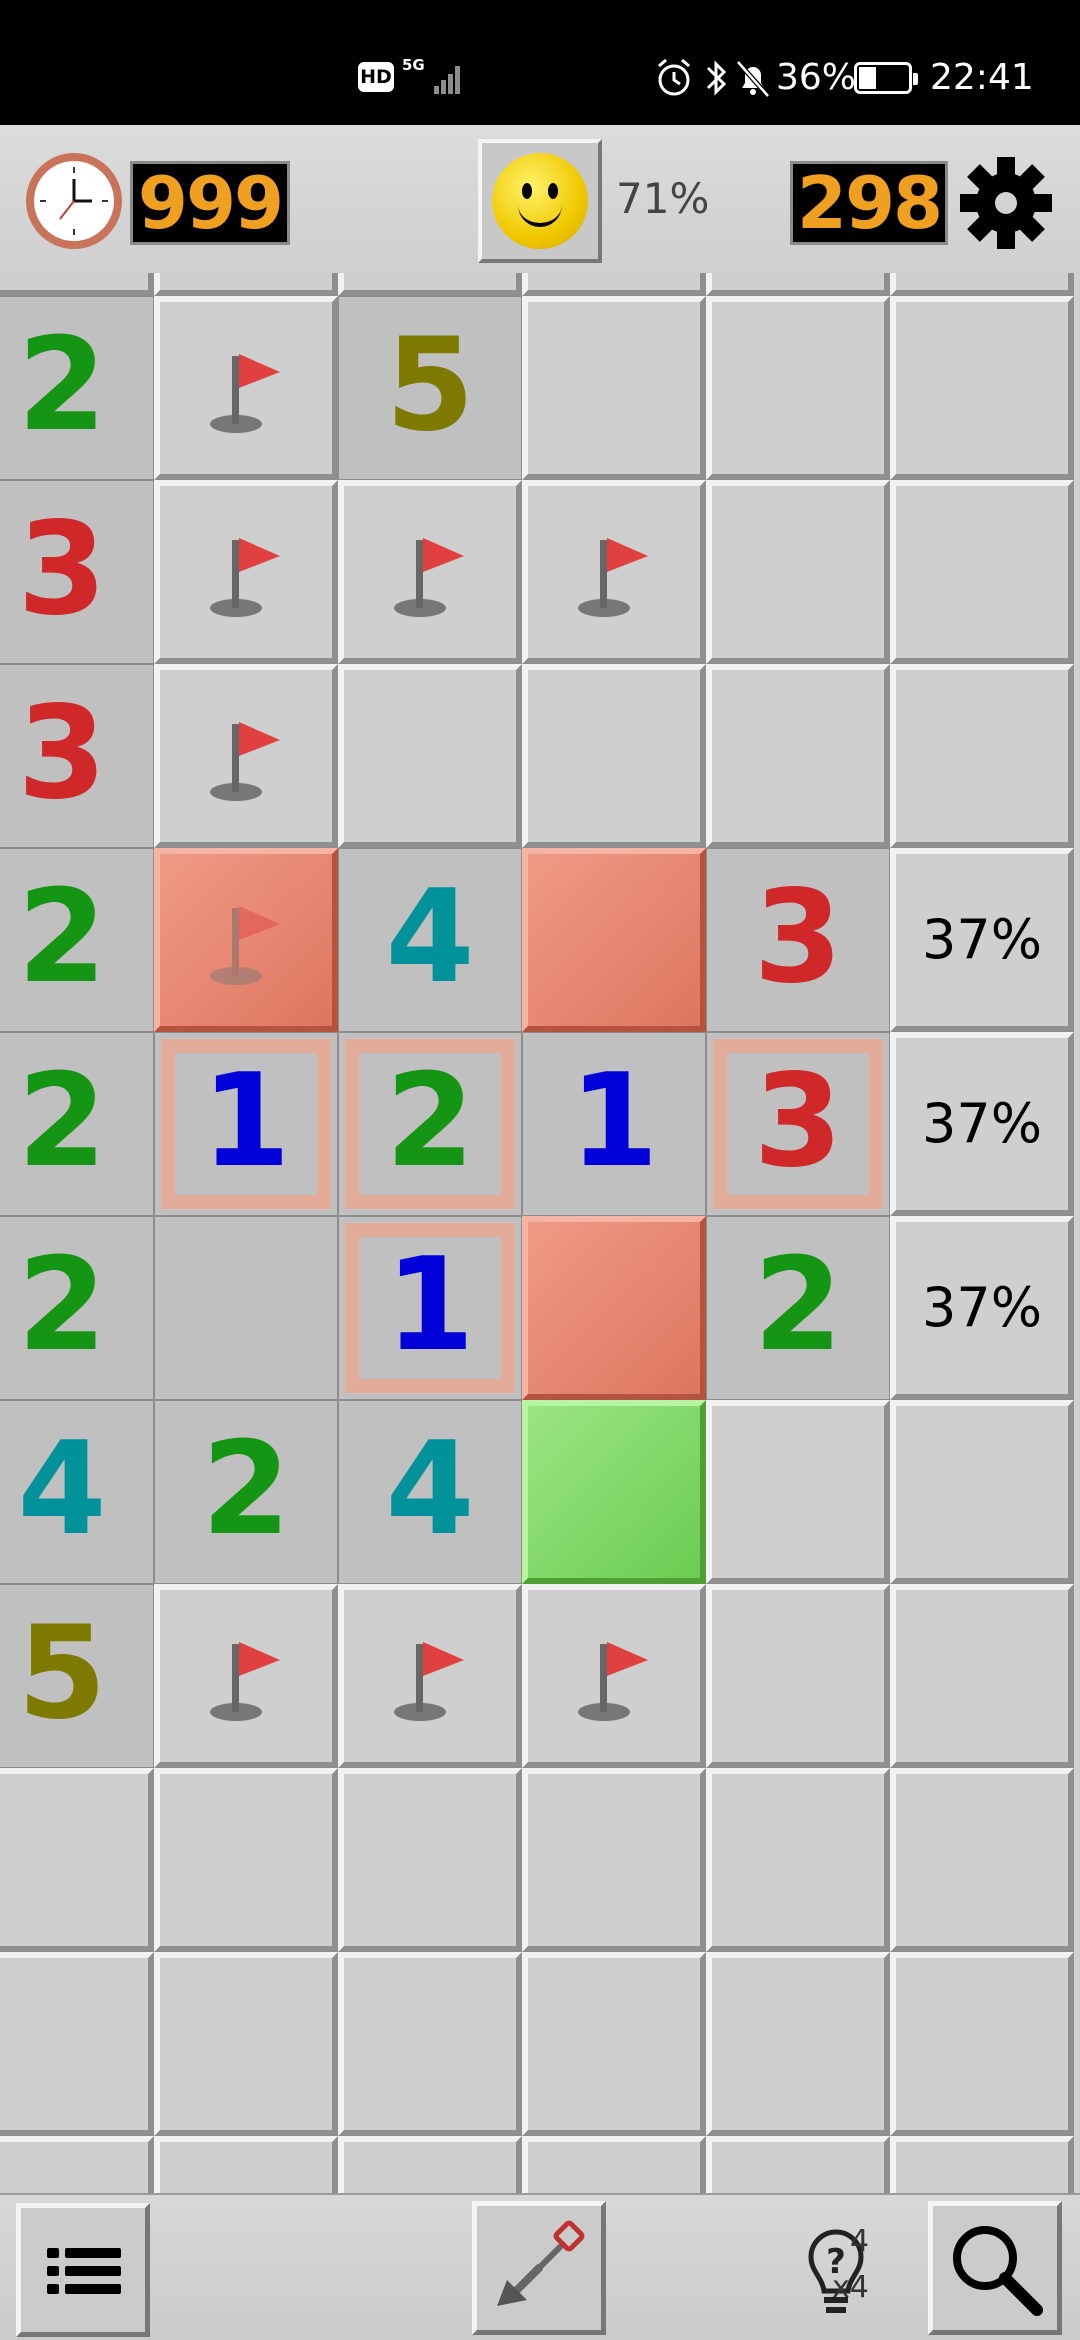 This screenshot has height=2340, width=1080. I want to click on gear-icon, so click(1006, 203).